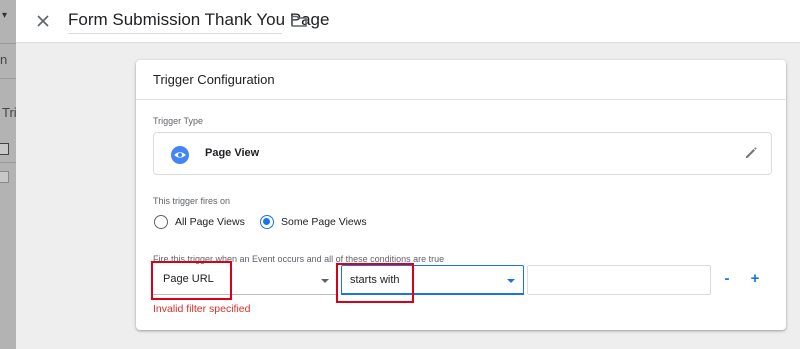 This screenshot has width=800, height=349. I want to click on remove-condition-button: -, so click(727, 279).